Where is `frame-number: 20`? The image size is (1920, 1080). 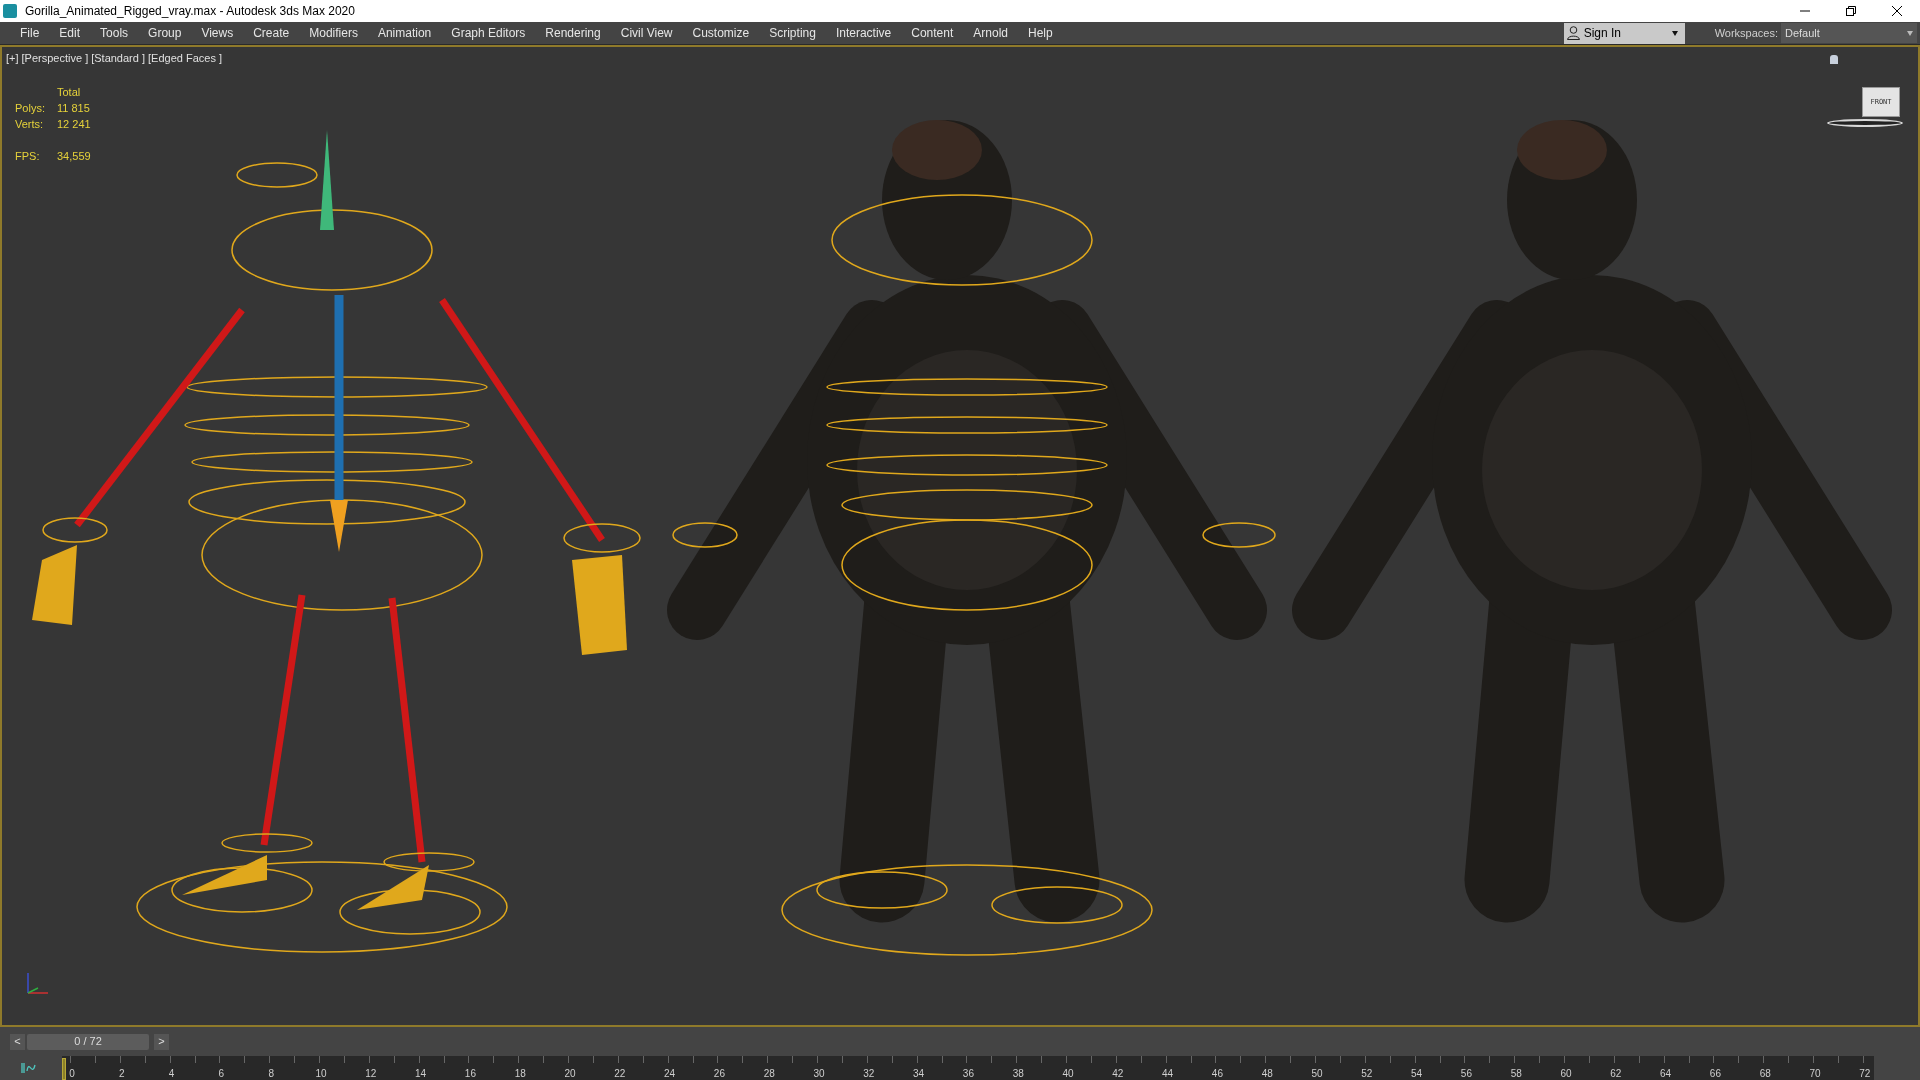 frame-number: 20 is located at coordinates (570, 1073).